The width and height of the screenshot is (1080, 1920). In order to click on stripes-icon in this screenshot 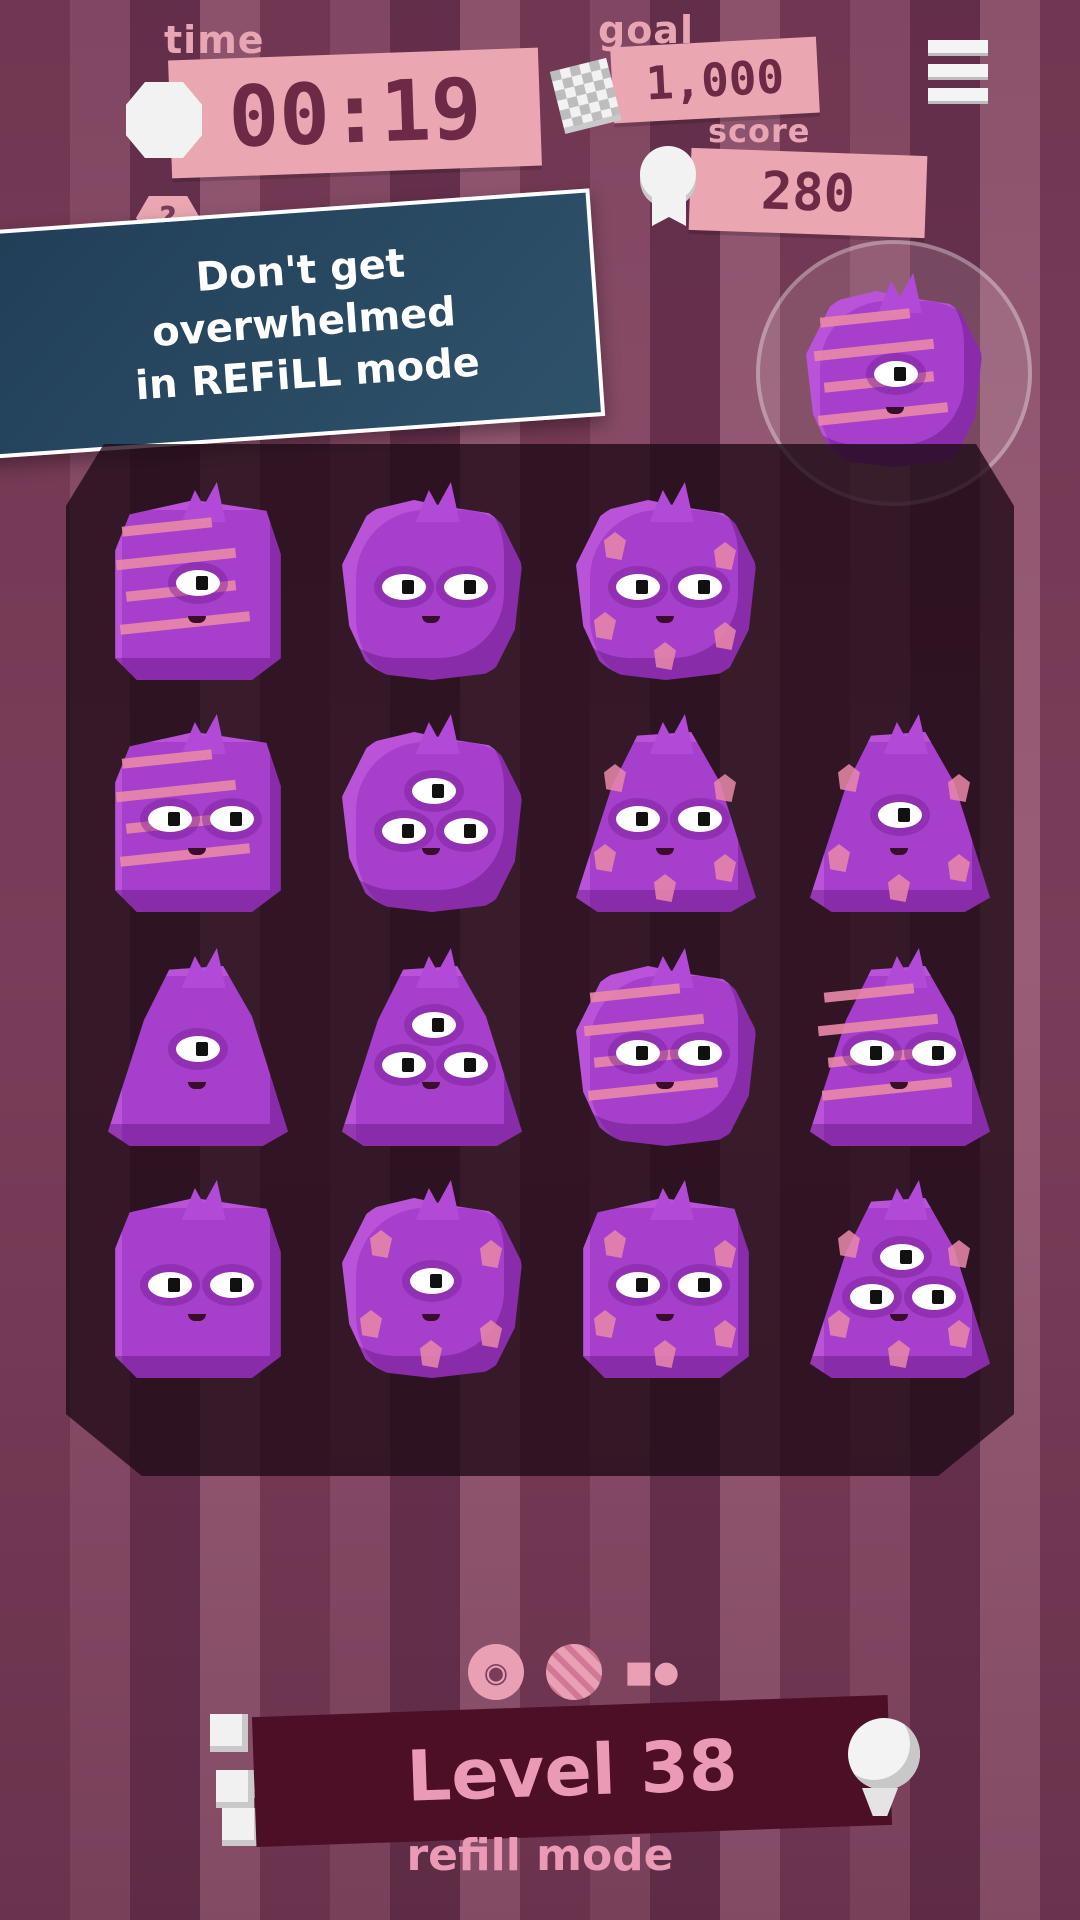, I will do `click(574, 1672)`.